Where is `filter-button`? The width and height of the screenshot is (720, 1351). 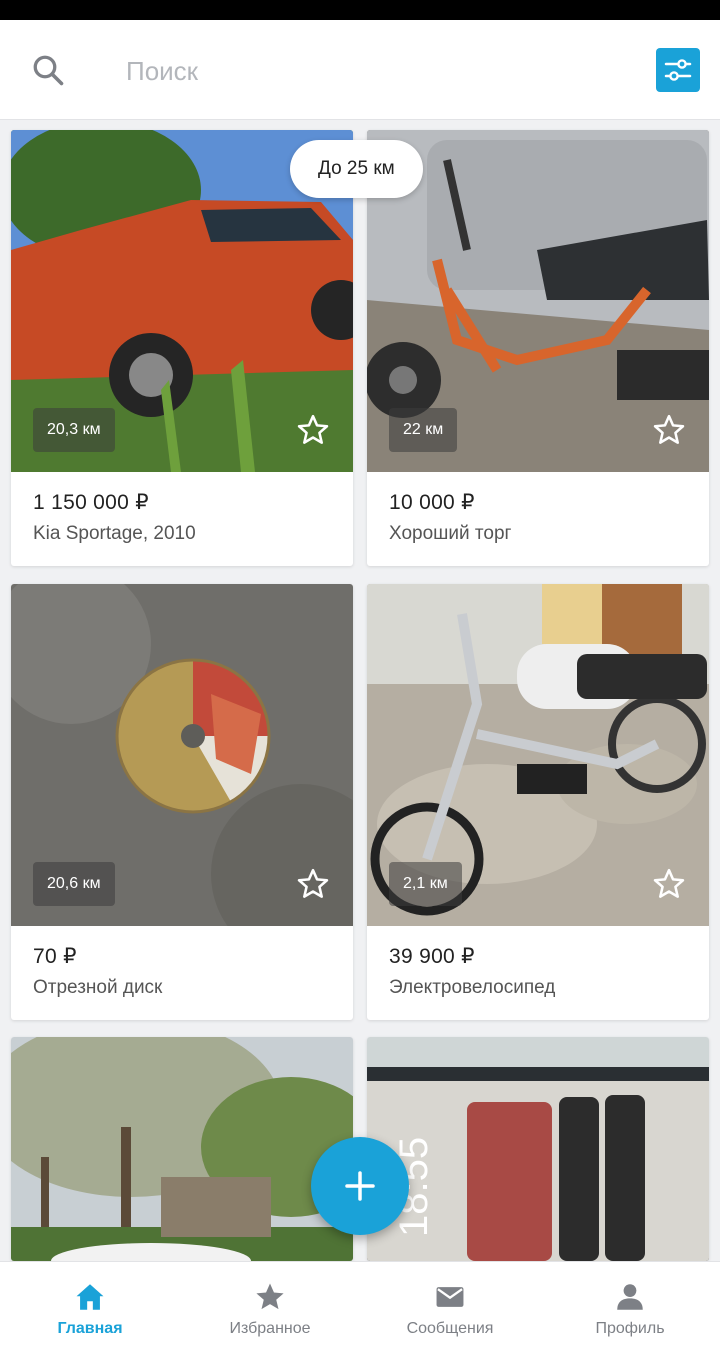
filter-button is located at coordinates (678, 70).